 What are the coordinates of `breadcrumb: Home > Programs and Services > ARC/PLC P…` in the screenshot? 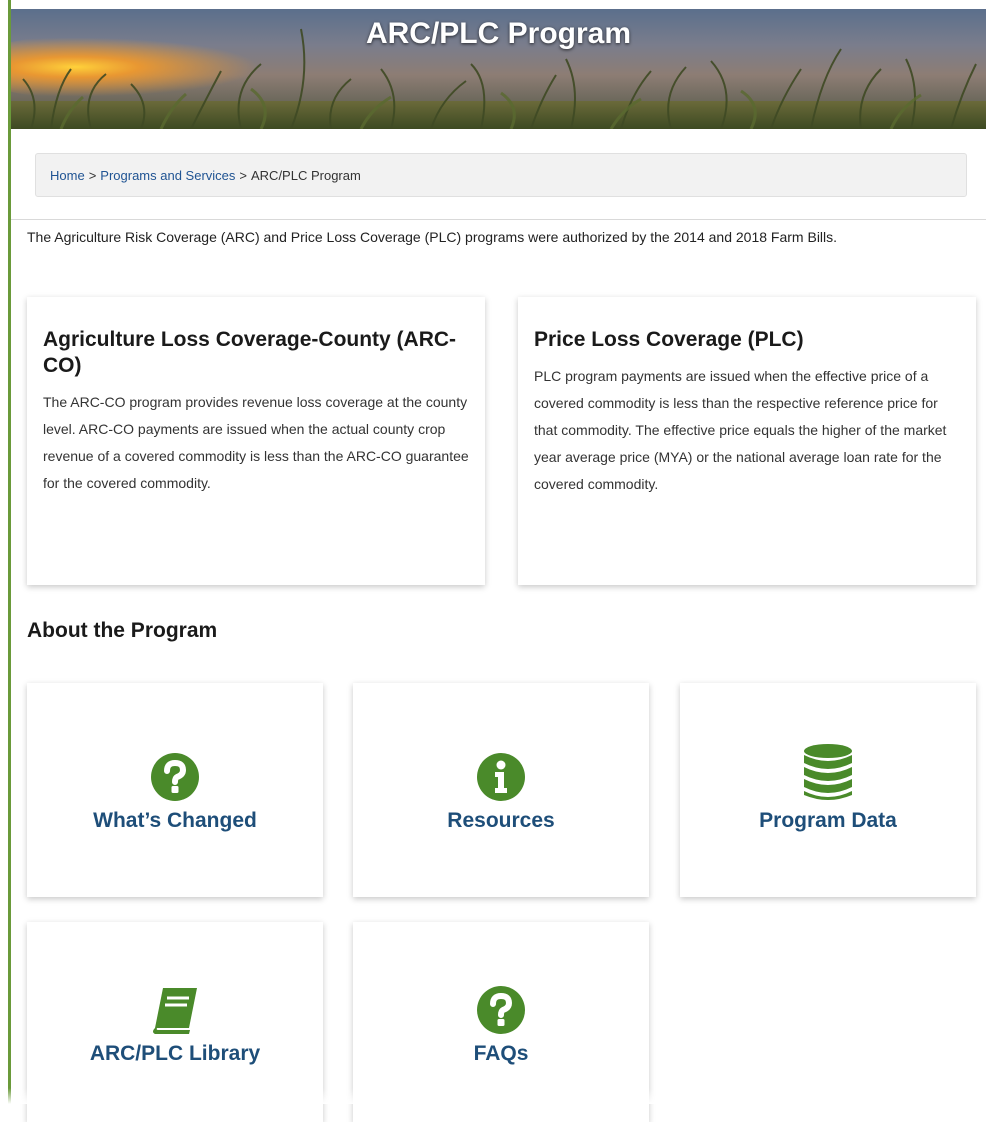 It's located at (501, 175).